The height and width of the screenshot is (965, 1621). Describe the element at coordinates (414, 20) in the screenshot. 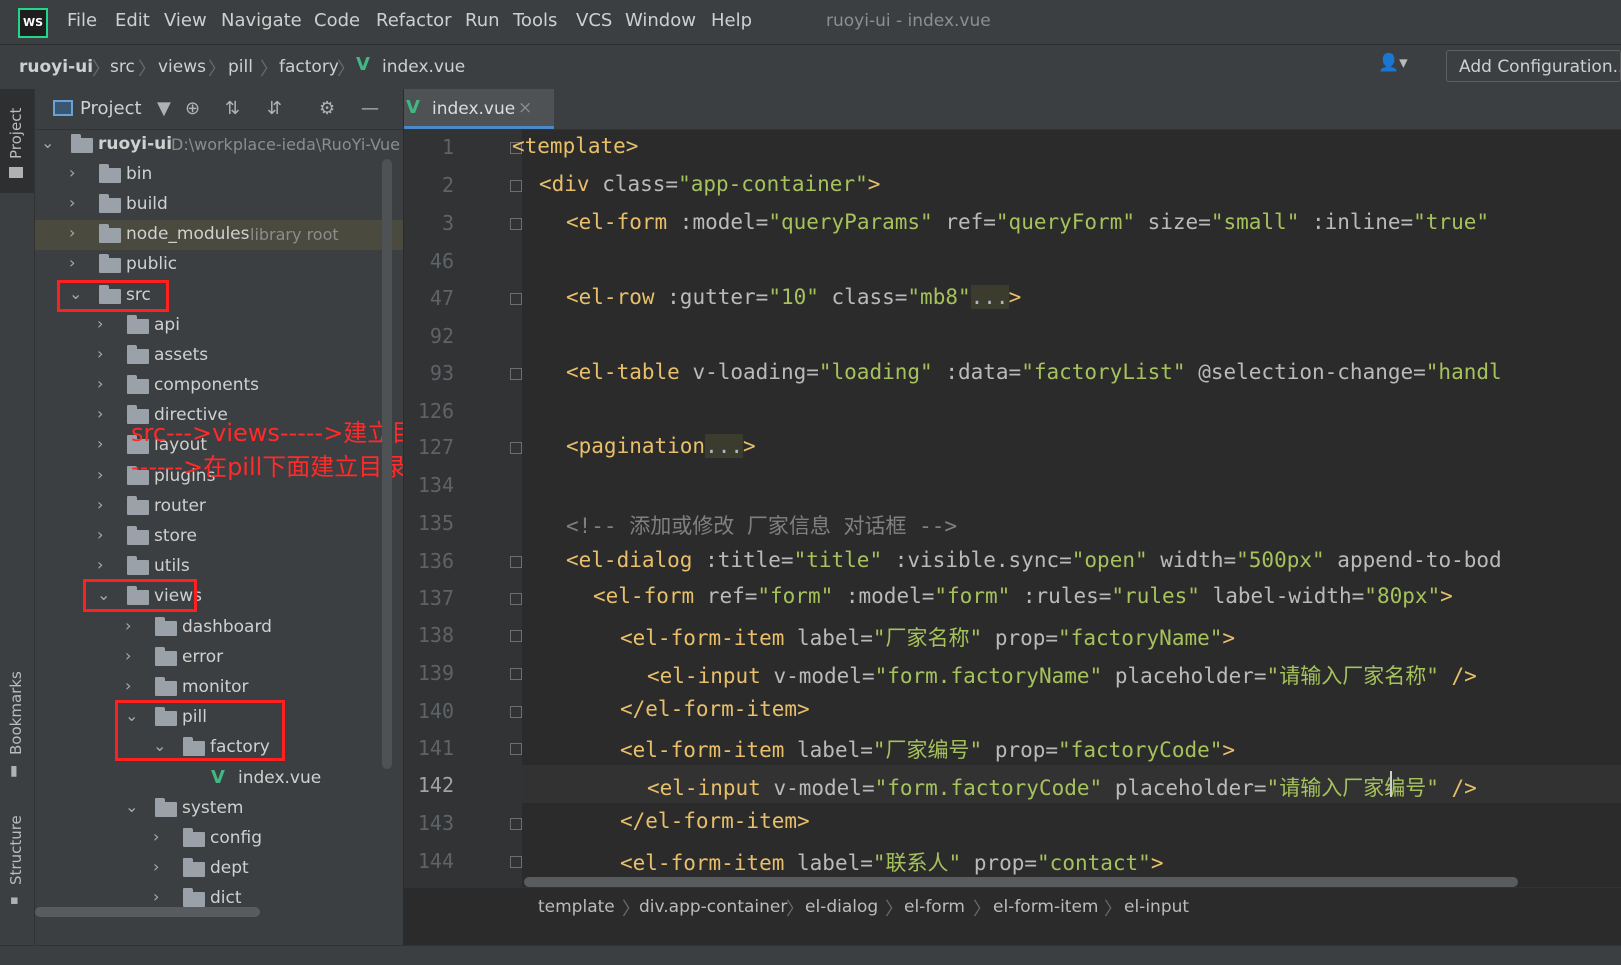

I see `menu-refactor: Refactor` at that location.